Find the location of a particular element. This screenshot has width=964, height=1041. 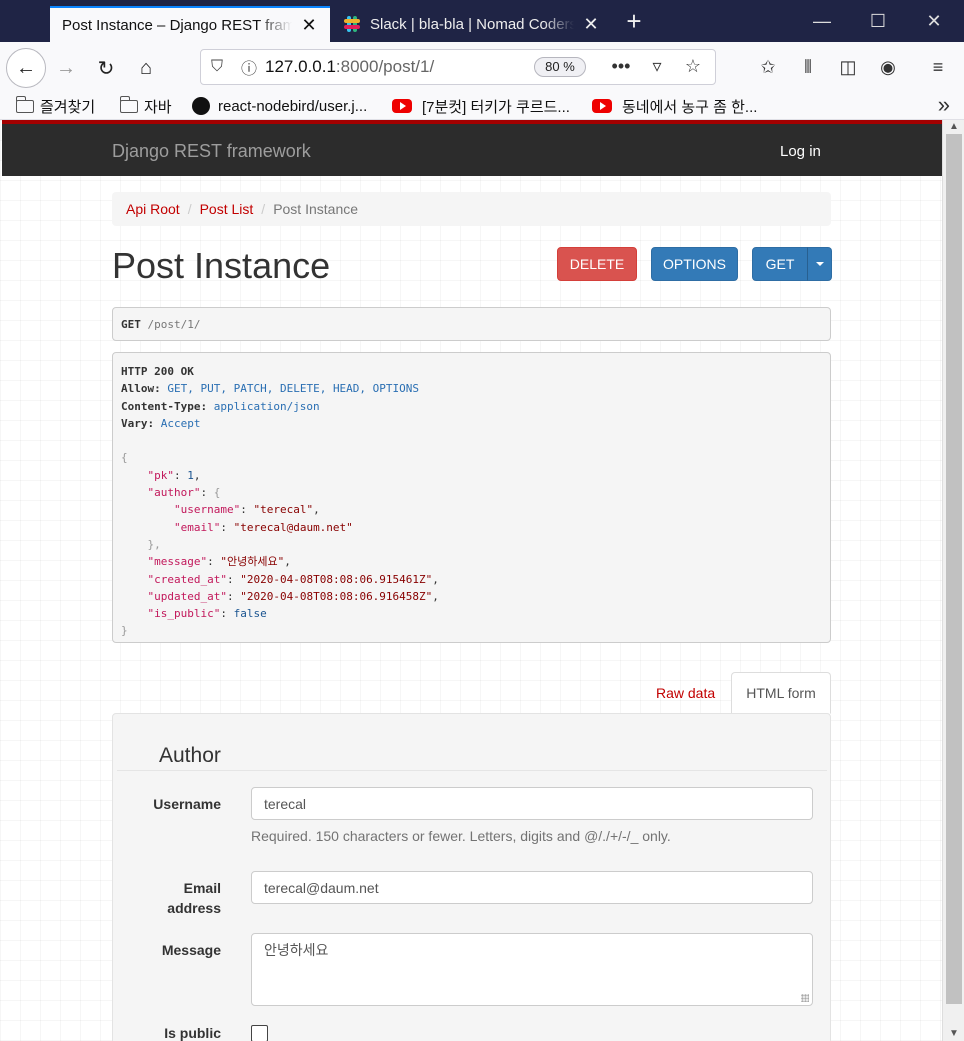

drf-brand-link: Django REST framework is located at coordinates (211, 151).